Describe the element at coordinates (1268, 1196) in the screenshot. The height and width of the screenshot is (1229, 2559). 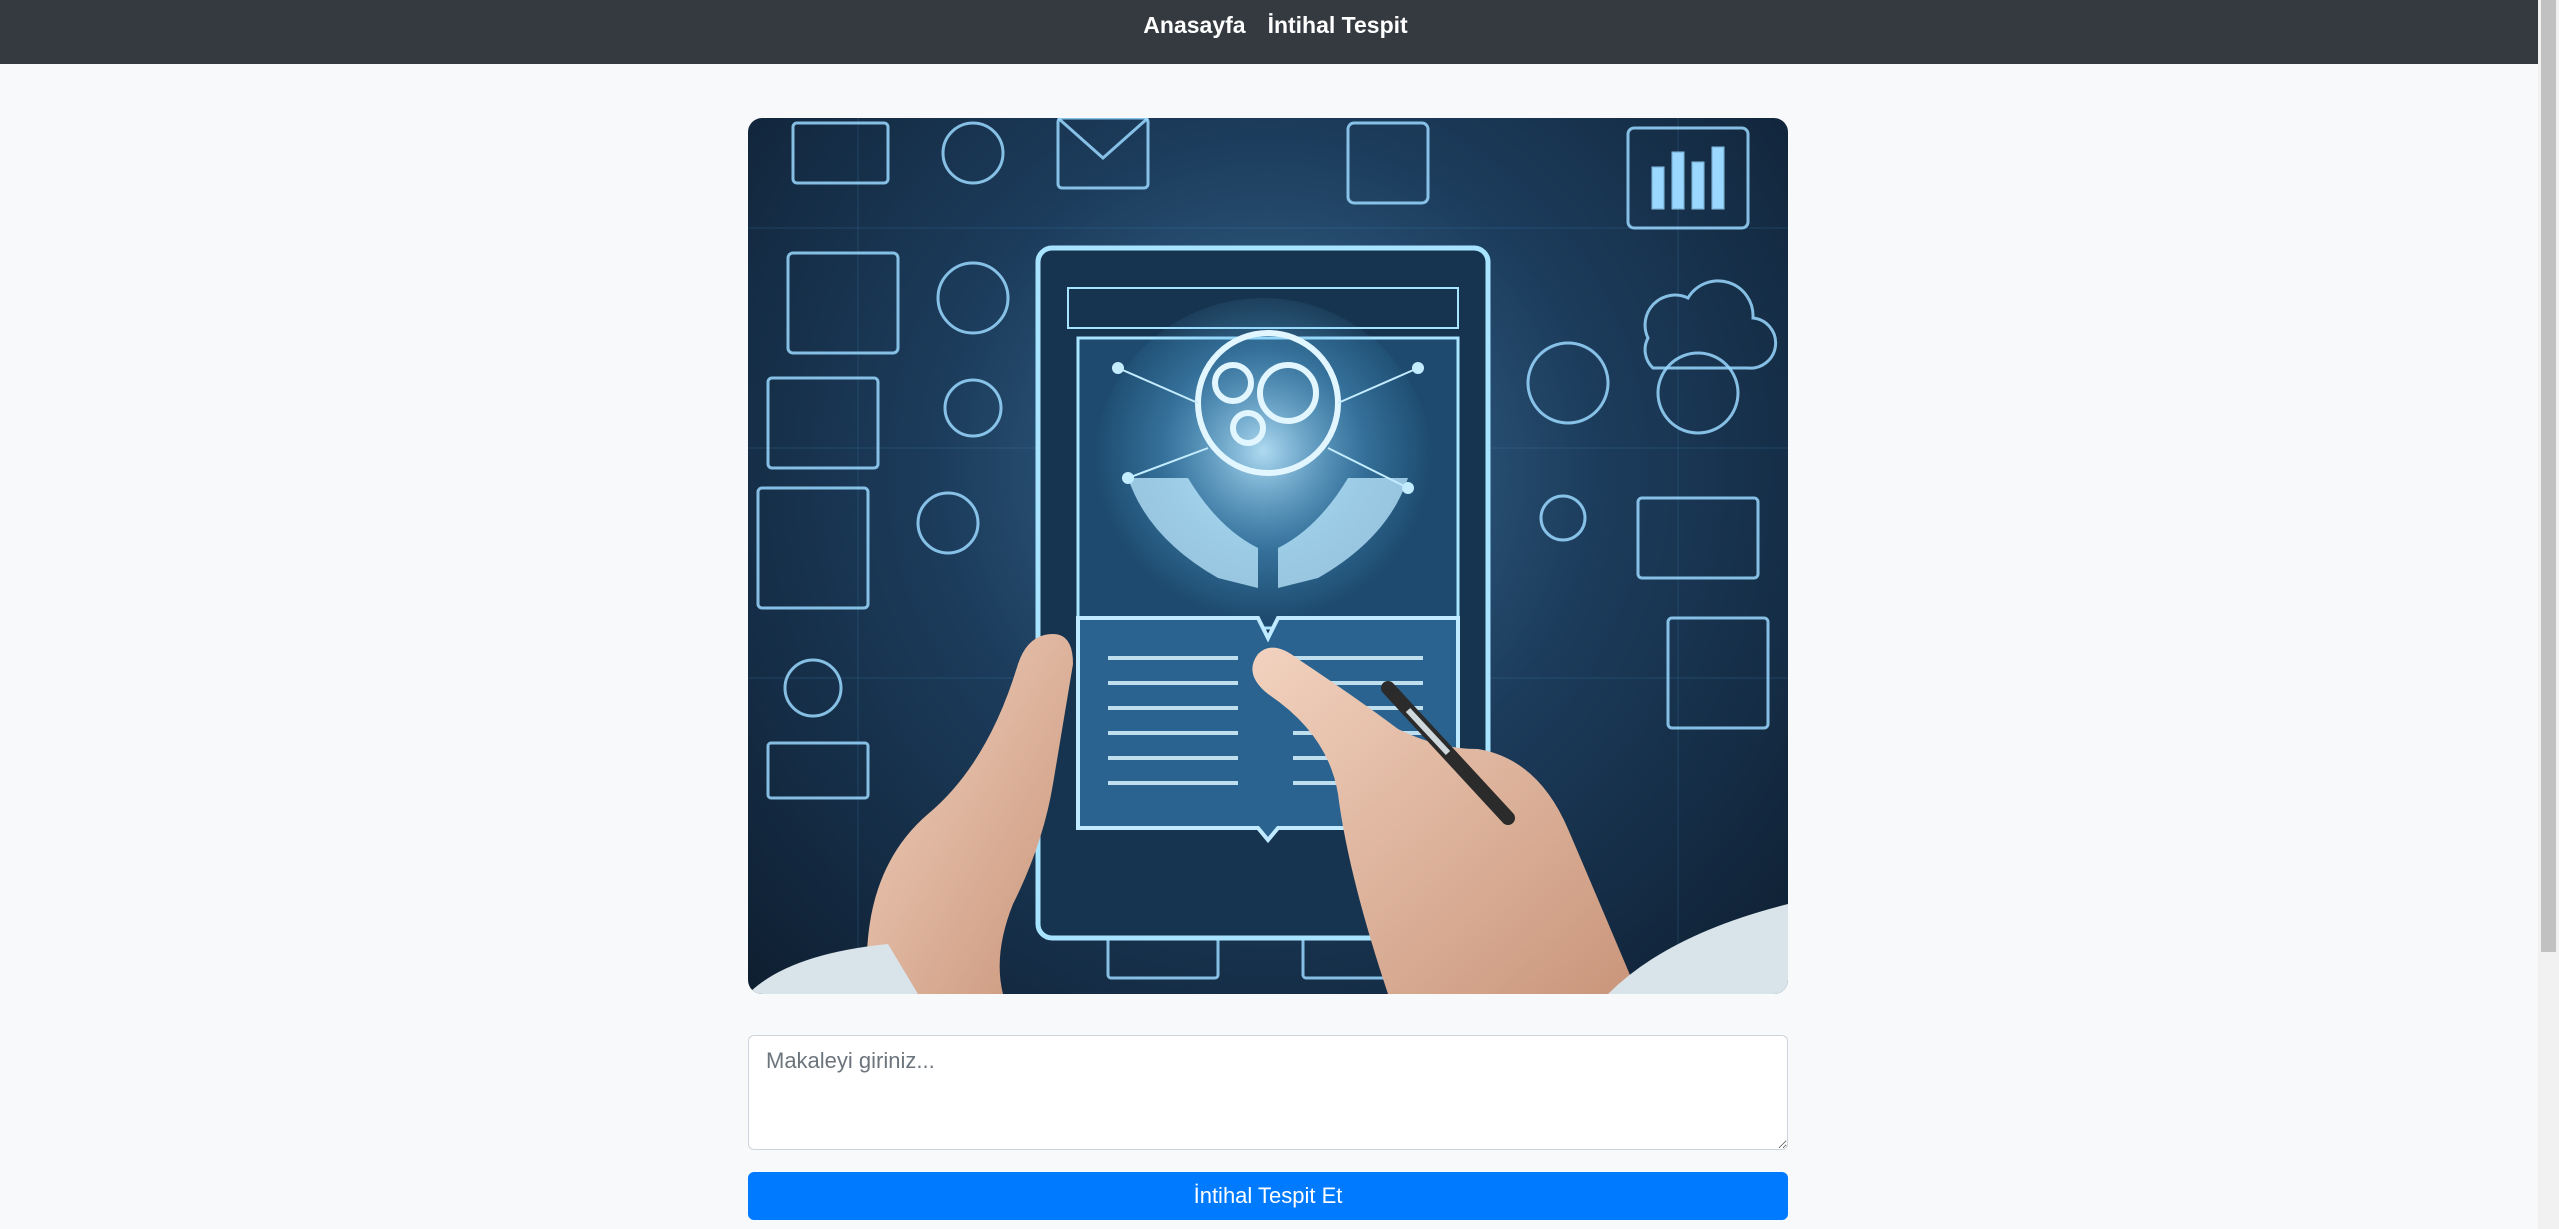
I see `detect-plagiarism-button: İntihal Tespit Et` at that location.